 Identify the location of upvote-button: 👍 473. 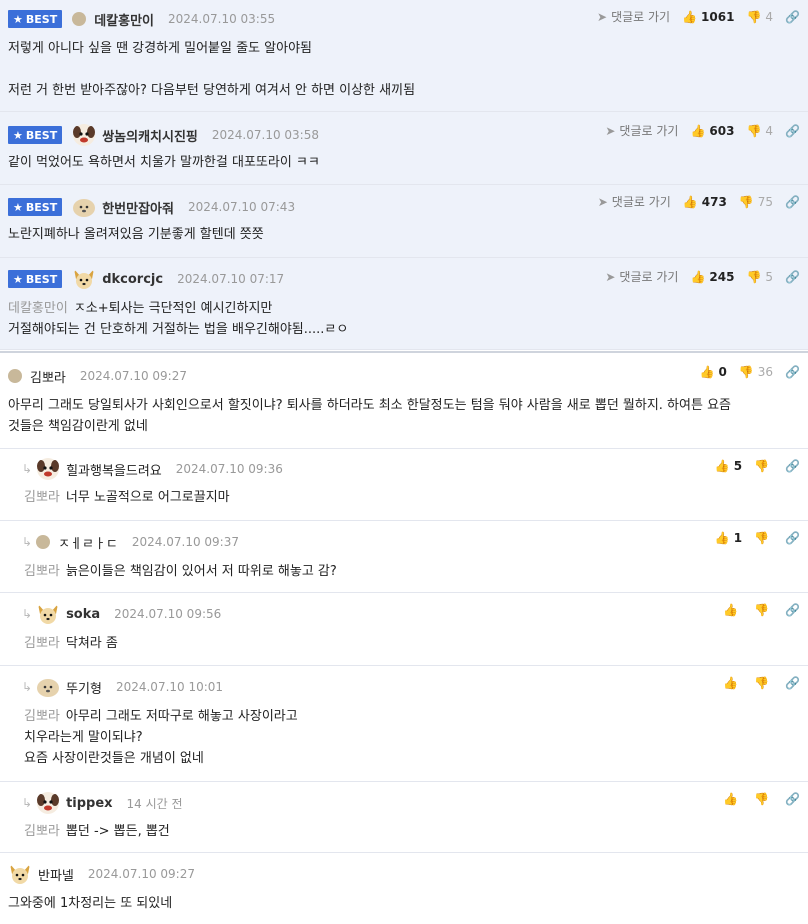
(705, 202).